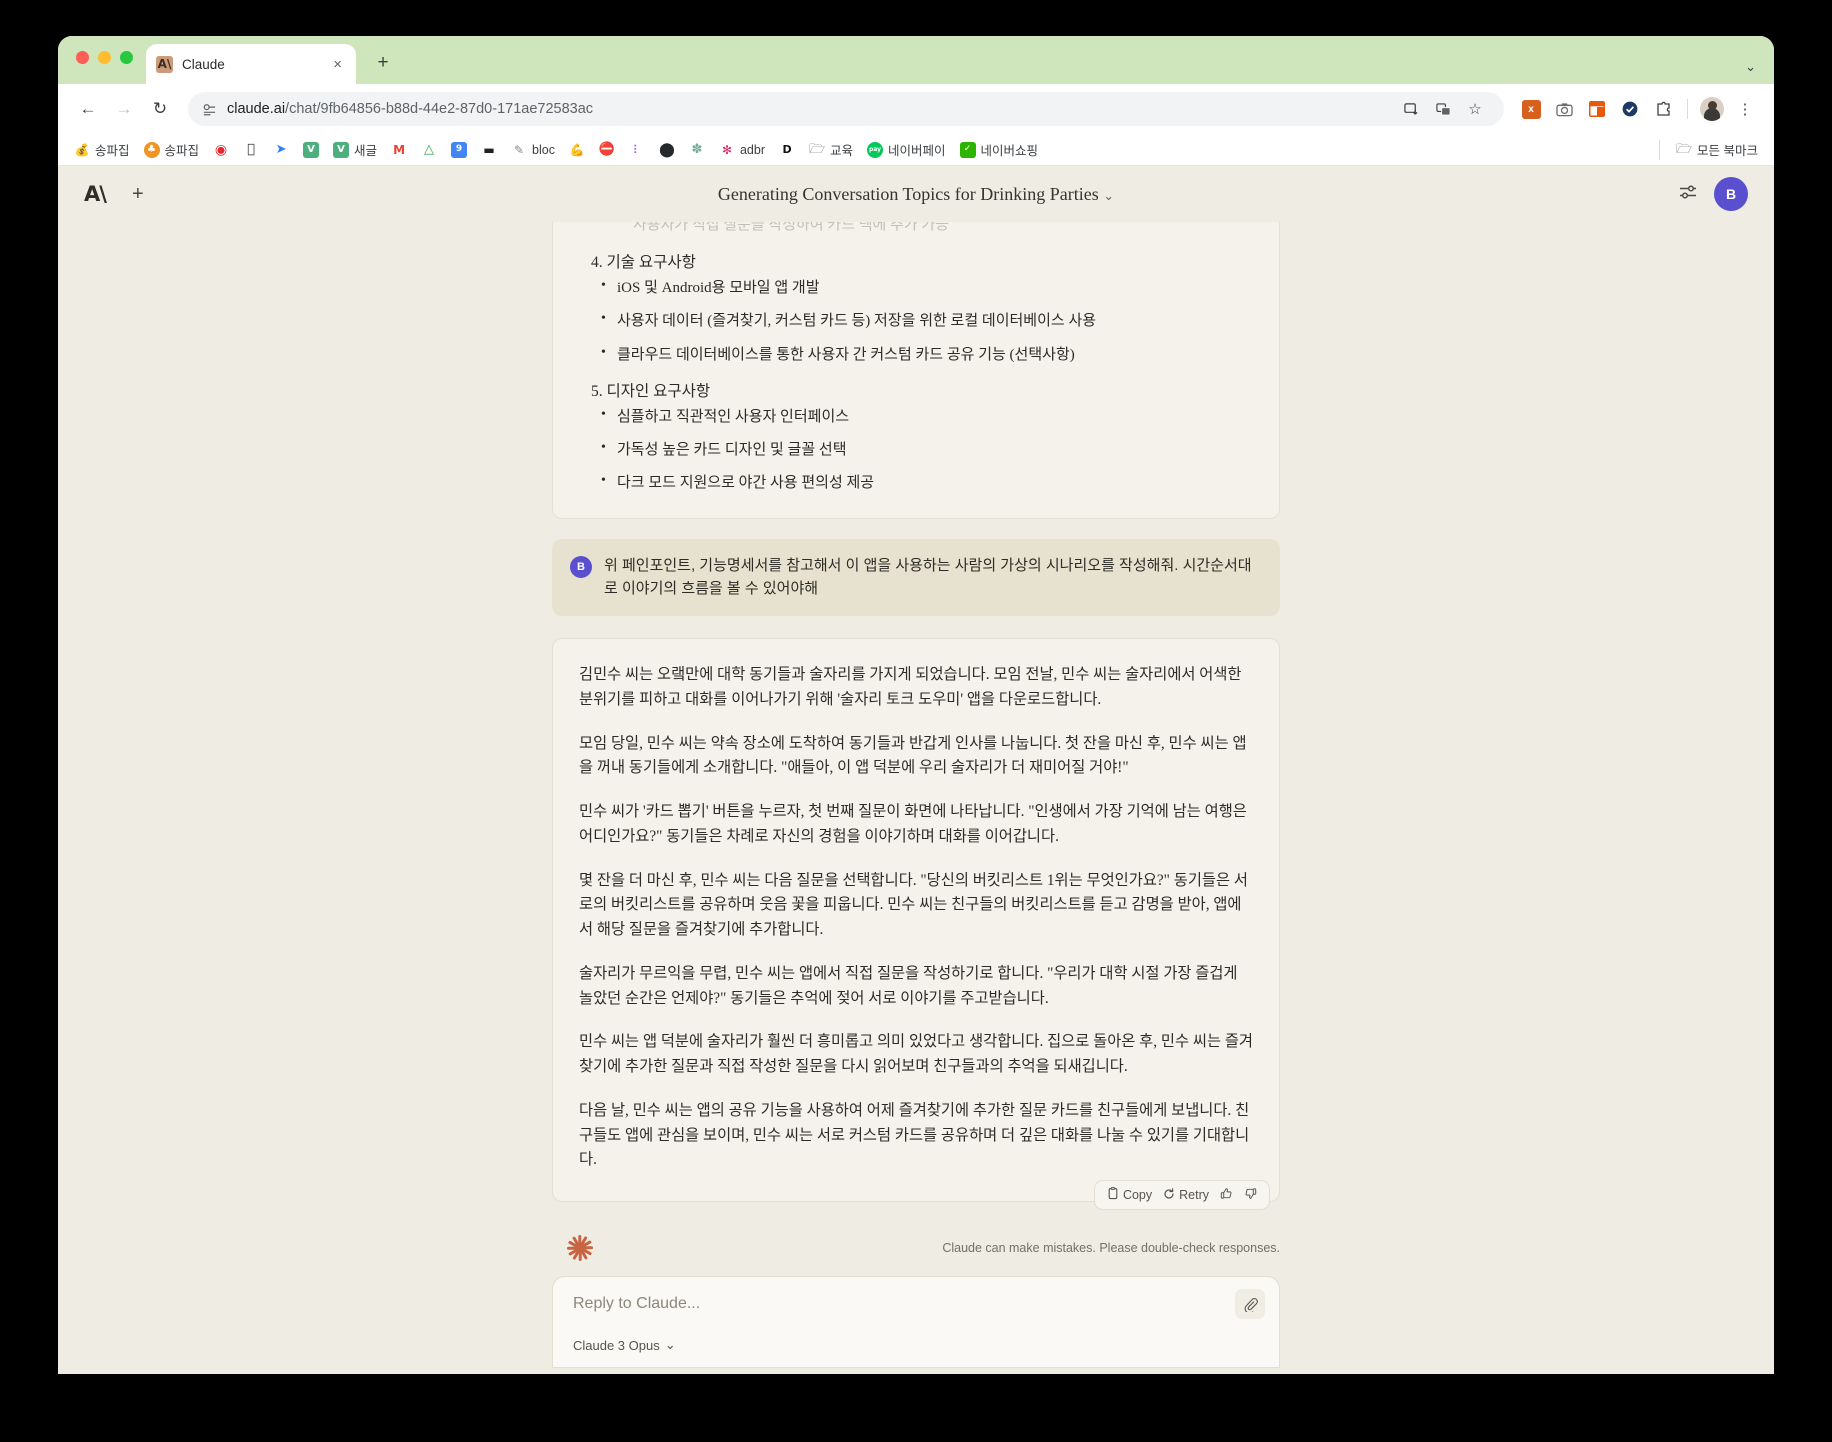 This screenshot has width=1832, height=1442. I want to click on excel-extension-icon: x, so click(1531, 109).